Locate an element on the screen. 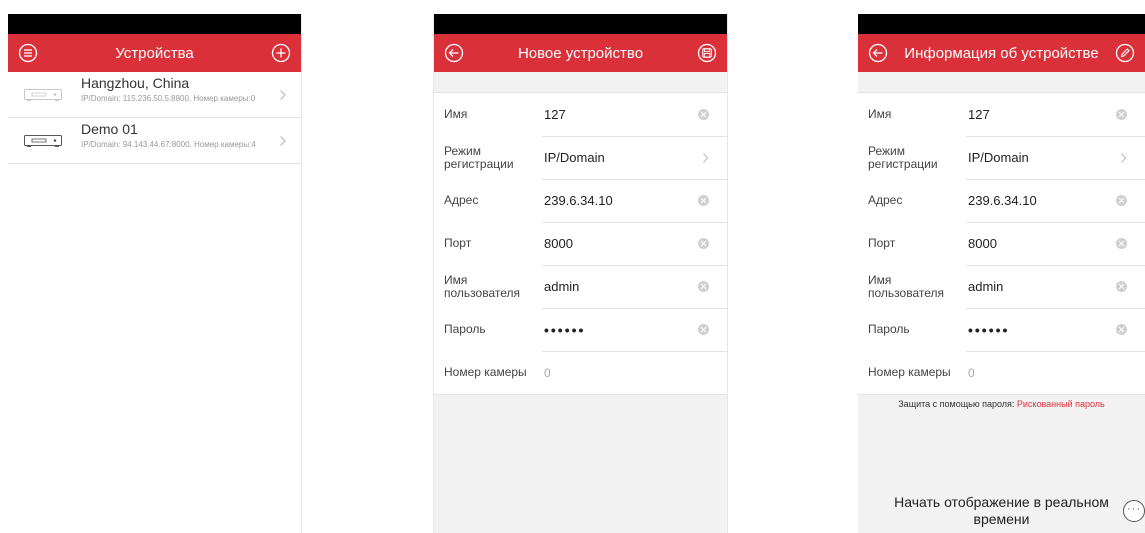 This screenshot has height=533, width=1145. page-title: Информация об устройстве is located at coordinates (1001, 53).